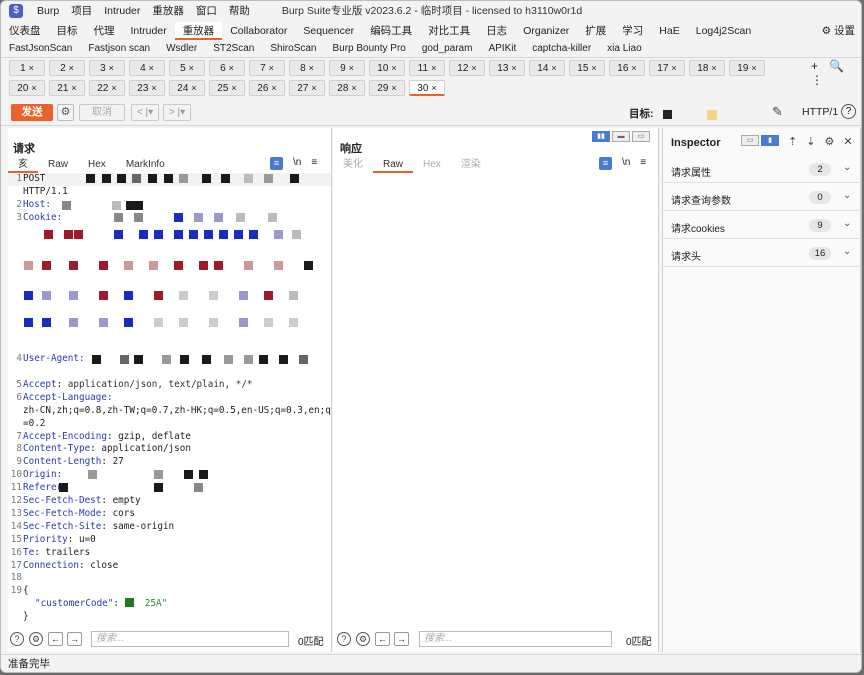 The image size is (864, 675). I want to click on expand-all-icon: ⇡, so click(792, 141).